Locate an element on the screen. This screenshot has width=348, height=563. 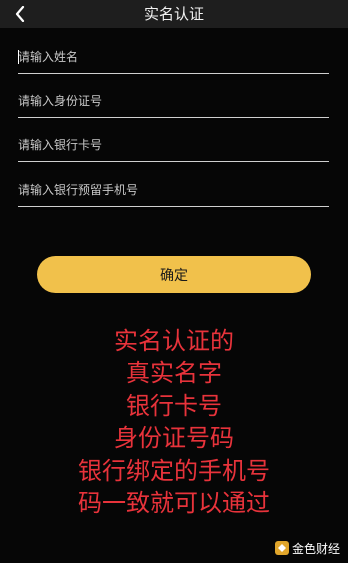
bank-card-field-row is located at coordinates (173, 146).